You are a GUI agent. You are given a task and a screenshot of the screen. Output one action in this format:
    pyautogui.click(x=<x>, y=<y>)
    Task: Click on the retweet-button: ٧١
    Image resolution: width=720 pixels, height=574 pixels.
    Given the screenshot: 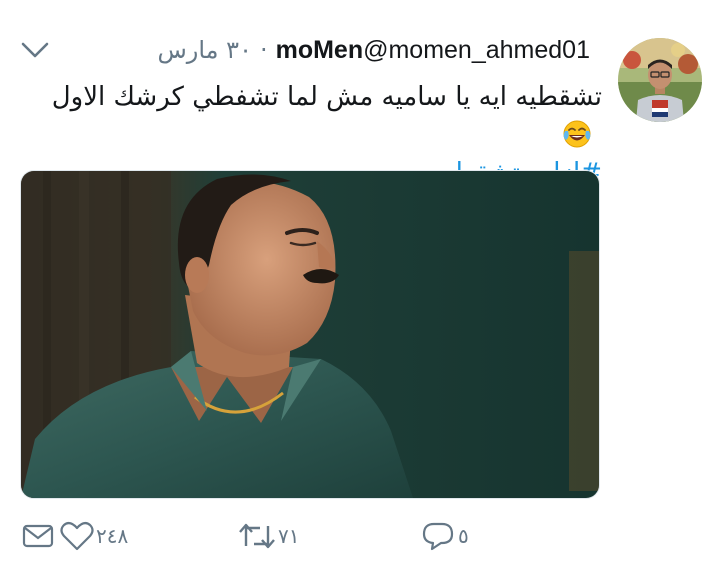 What is the action you would take?
    pyautogui.click(x=268, y=536)
    